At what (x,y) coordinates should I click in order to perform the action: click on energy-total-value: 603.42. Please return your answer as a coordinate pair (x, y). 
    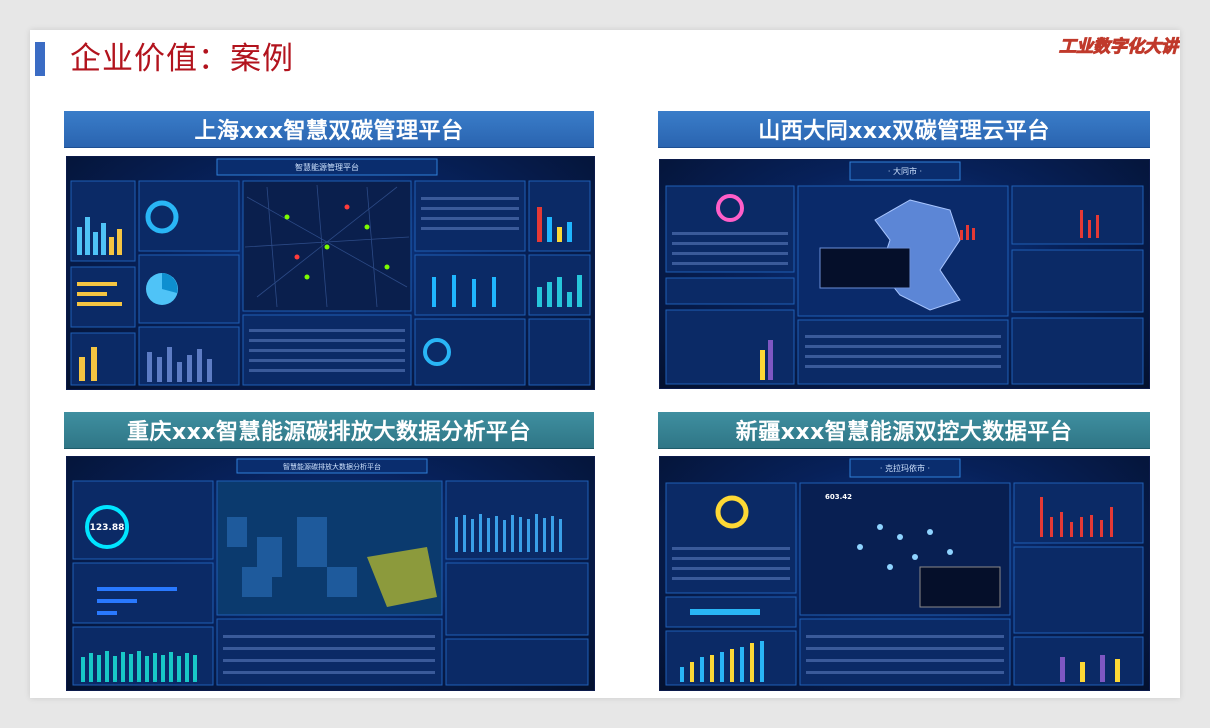
    Looking at the image, I should click on (838, 497).